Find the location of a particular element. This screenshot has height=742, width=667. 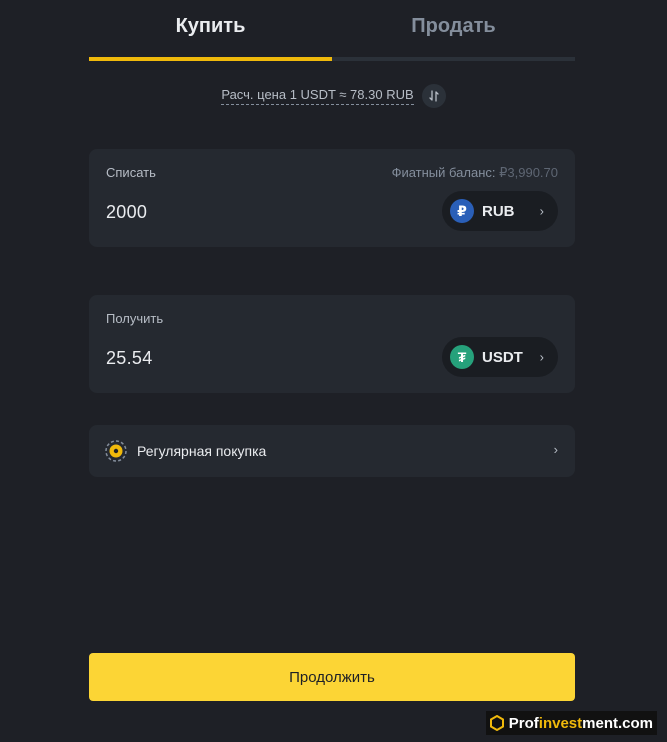

receive-currency-code: USDT is located at coordinates (502, 357).